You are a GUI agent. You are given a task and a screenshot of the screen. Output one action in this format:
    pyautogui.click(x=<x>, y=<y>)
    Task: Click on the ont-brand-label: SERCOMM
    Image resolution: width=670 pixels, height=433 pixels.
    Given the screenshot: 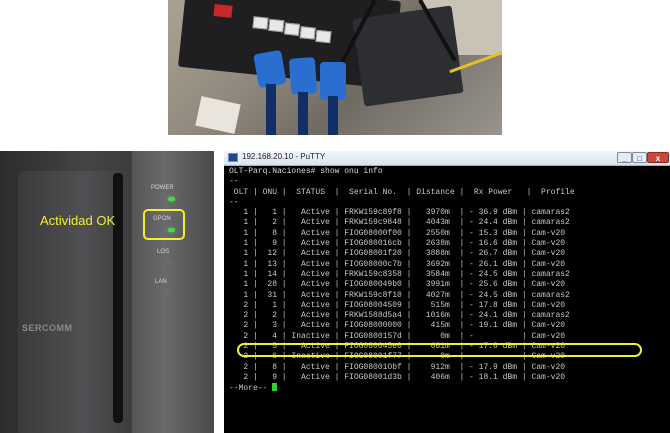 What is the action you would take?
    pyautogui.click(x=47, y=328)
    